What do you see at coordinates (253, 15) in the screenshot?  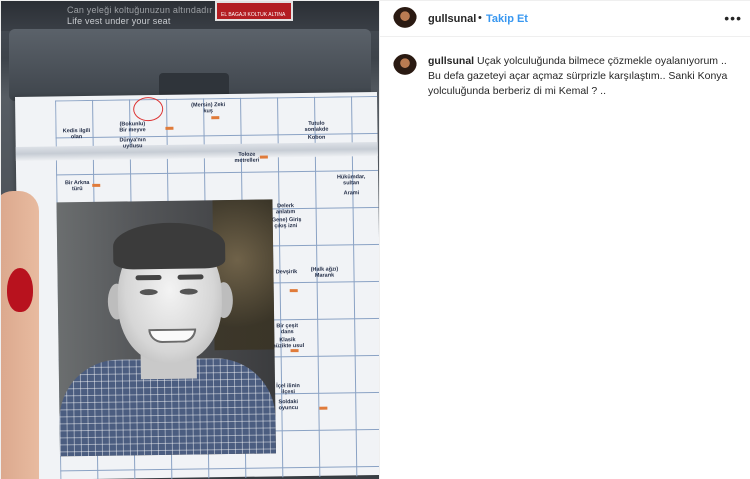 I see `seat-label-text: EL BAGAJI KOLTUK ALTINA` at bounding box center [253, 15].